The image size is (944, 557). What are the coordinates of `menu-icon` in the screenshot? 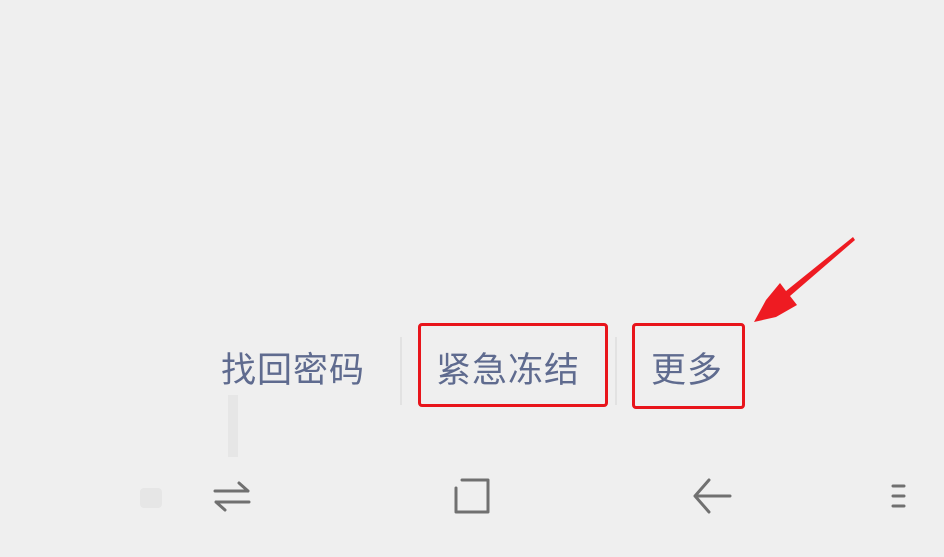 It's located at (899, 496).